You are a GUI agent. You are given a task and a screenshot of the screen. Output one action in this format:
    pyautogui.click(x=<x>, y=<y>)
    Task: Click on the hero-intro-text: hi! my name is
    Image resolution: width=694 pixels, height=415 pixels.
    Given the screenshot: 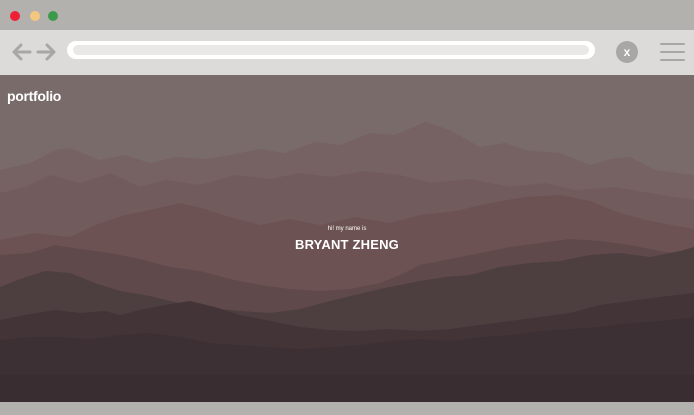 What is the action you would take?
    pyautogui.click(x=347, y=229)
    